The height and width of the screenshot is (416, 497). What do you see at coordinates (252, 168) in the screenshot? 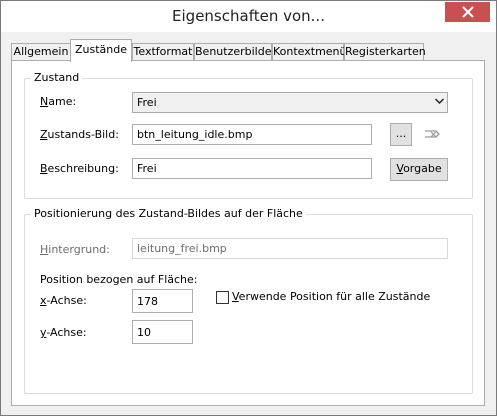
I see `beschreibung-input: Frei` at bounding box center [252, 168].